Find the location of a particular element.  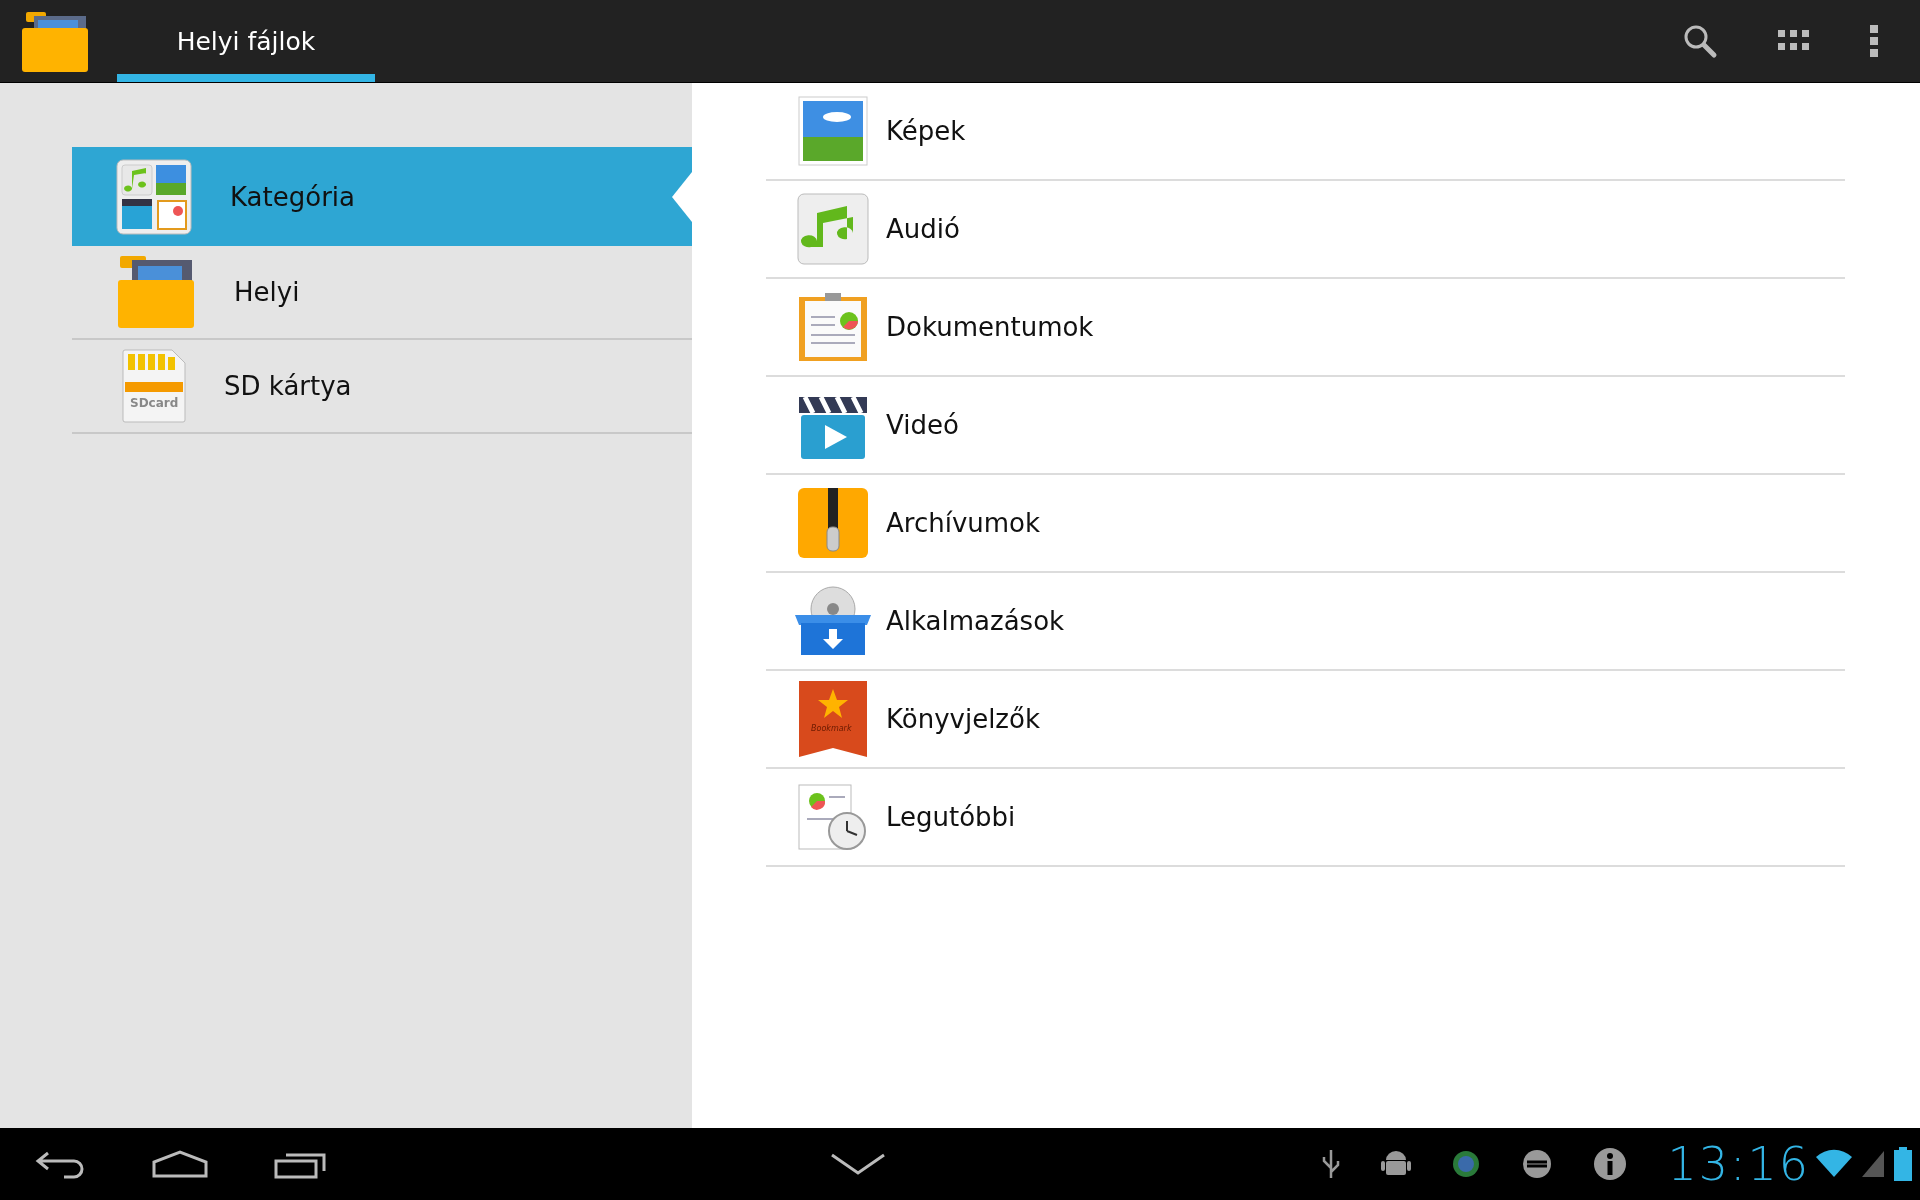

category-item: Audió is located at coordinates (1305, 230).